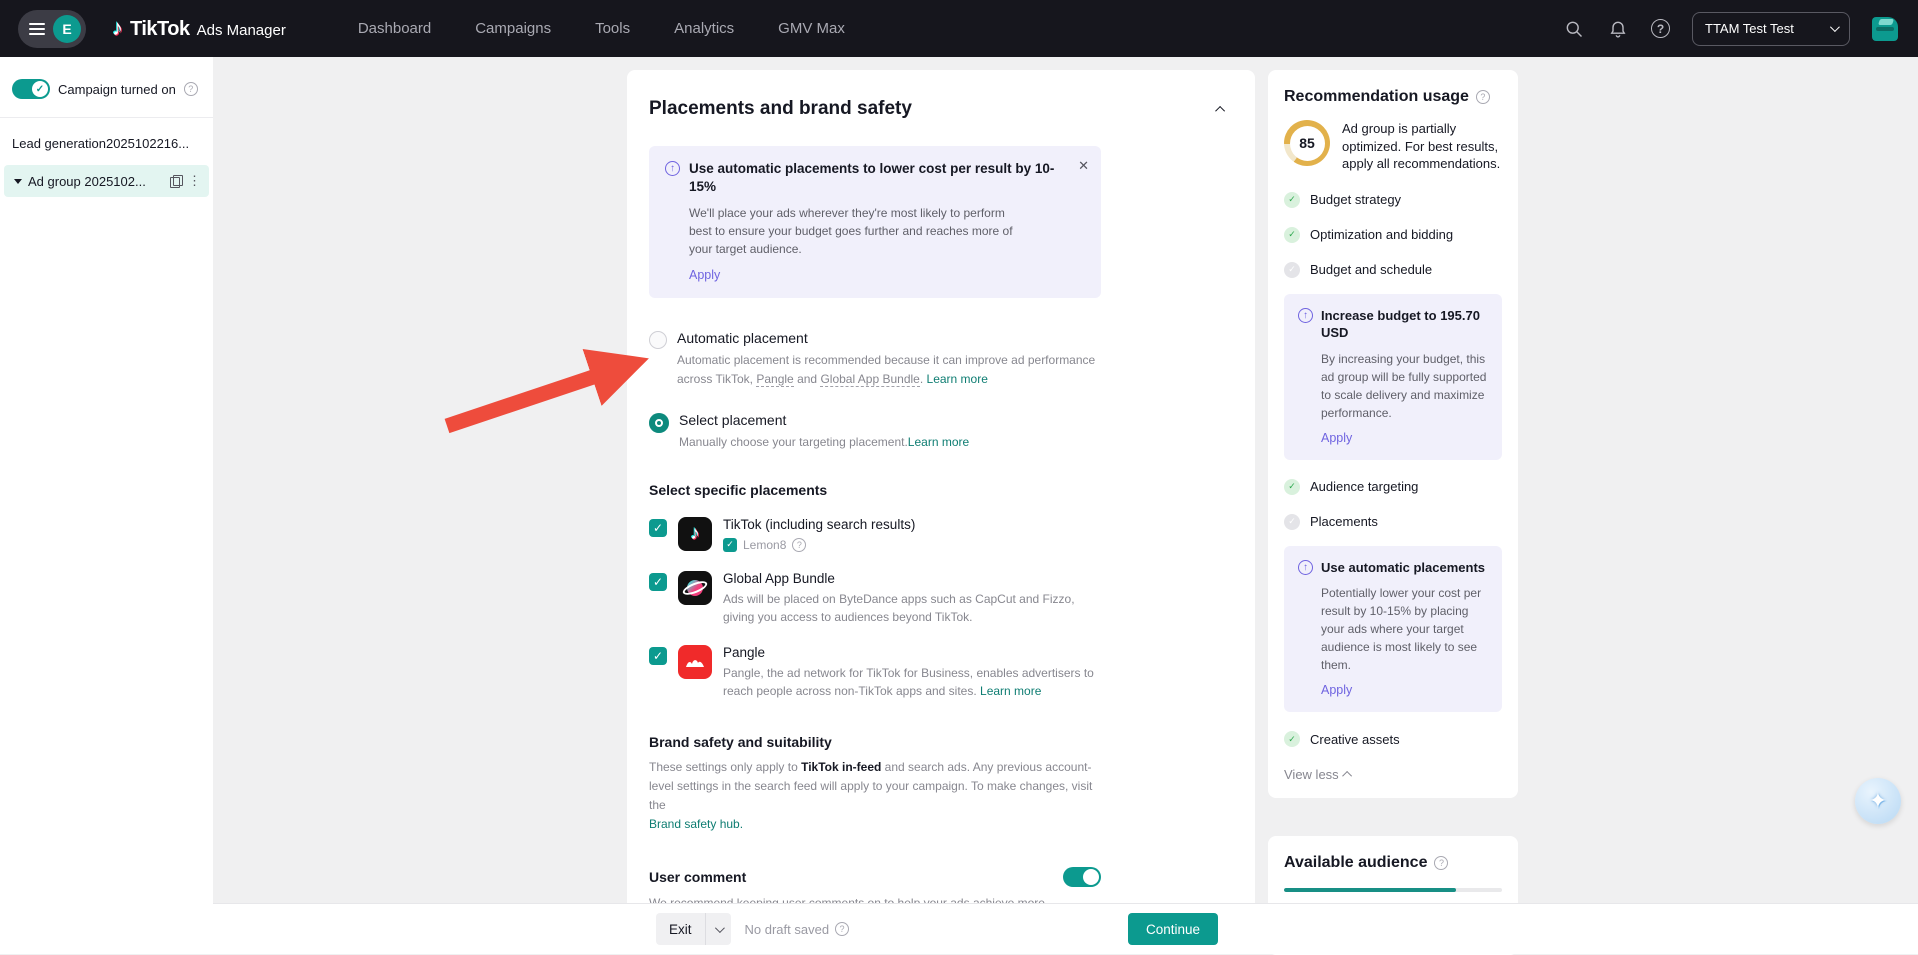 This screenshot has width=1918, height=955. I want to click on tiktok-ads-manager-logo: ♪ TikTok Ads Manager, so click(199, 28).